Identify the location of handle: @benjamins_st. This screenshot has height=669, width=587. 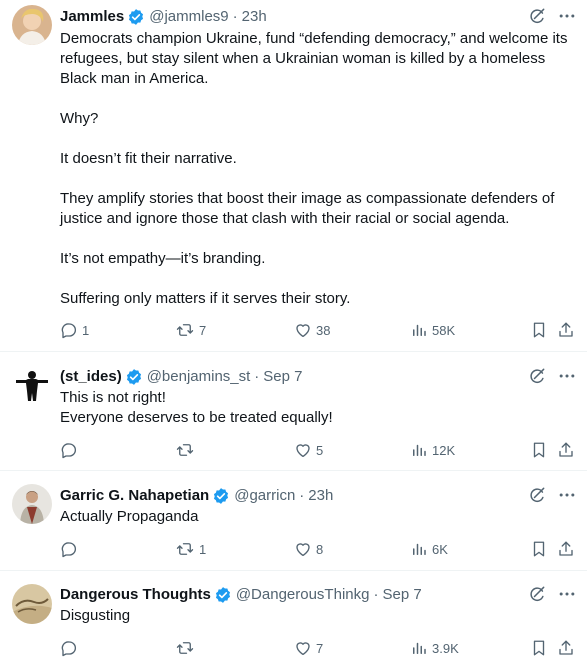
(199, 377).